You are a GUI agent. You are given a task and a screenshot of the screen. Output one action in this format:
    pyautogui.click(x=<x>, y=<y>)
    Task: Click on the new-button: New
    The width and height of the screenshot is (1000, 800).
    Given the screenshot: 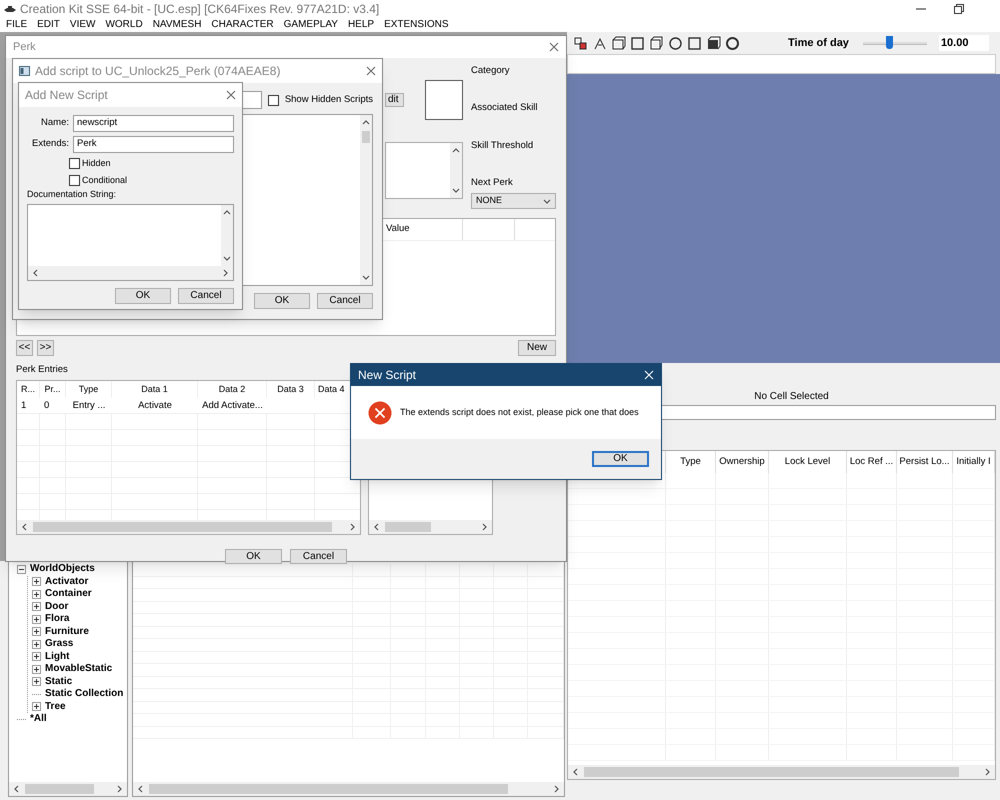 What is the action you would take?
    pyautogui.click(x=537, y=348)
    